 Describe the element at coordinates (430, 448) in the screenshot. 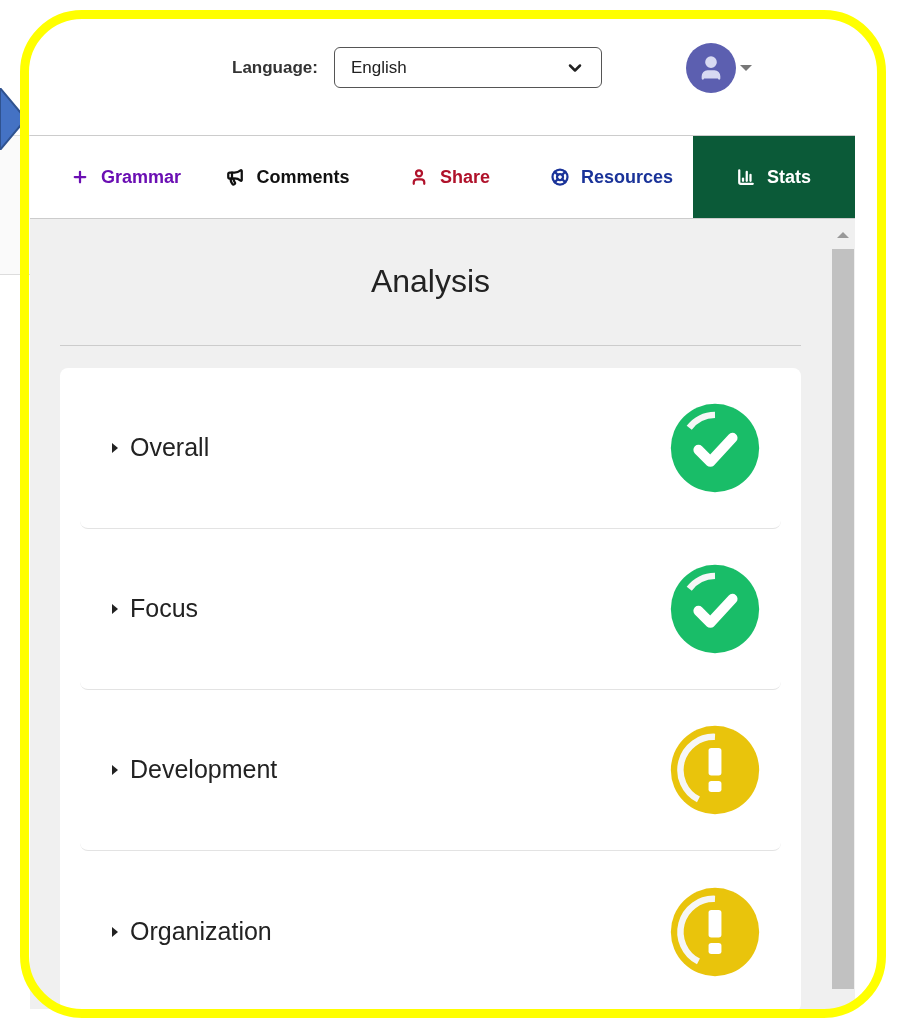

I see `analysis-row: Overall` at that location.